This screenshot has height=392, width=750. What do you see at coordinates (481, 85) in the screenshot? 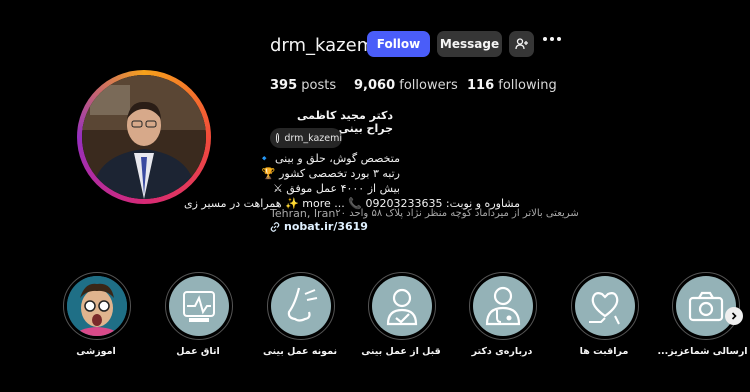
I see `following-count: 116` at bounding box center [481, 85].